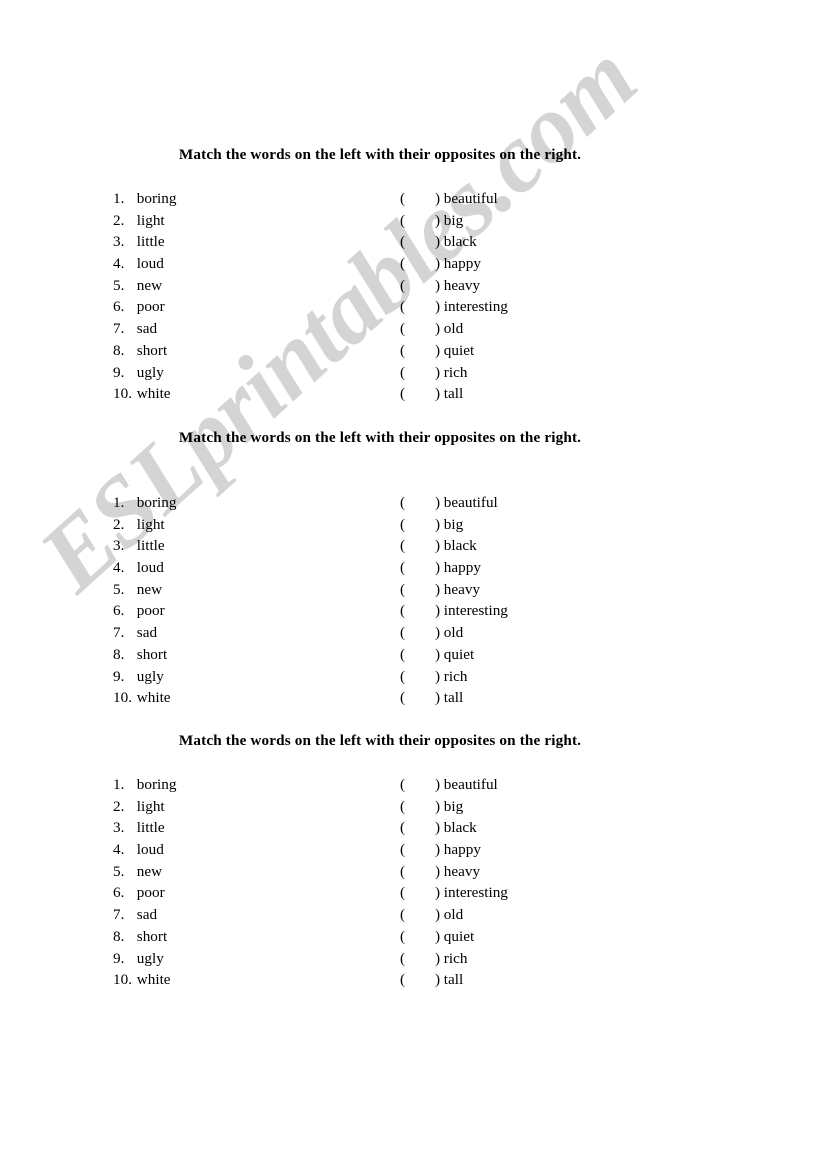 The width and height of the screenshot is (821, 1169). Describe the element at coordinates (140, 351) in the screenshot. I see `prompt-word-item: 8. short` at that location.